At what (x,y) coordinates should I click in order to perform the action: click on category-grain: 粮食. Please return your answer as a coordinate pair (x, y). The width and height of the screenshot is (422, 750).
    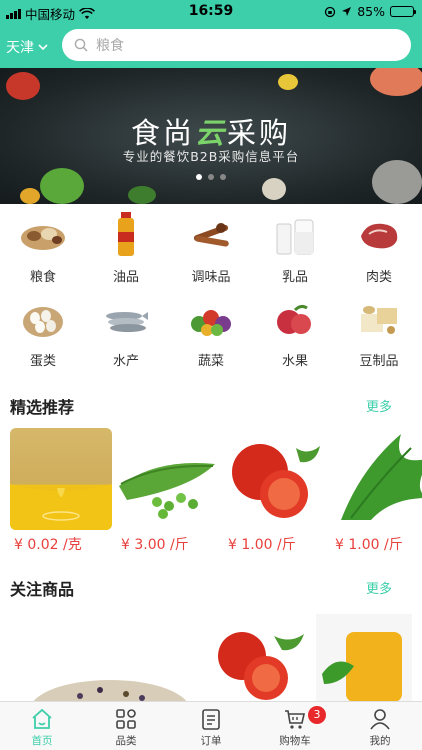
    Looking at the image, I should click on (43, 246).